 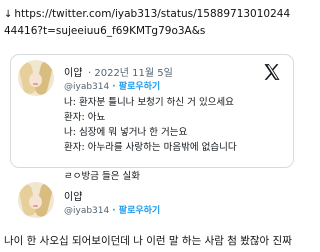 What do you see at coordinates (149, 102) in the screenshot?
I see `tweet-text-line: 나: 환자분 틀니나 보청기 하신 거 있으세요` at bounding box center [149, 102].